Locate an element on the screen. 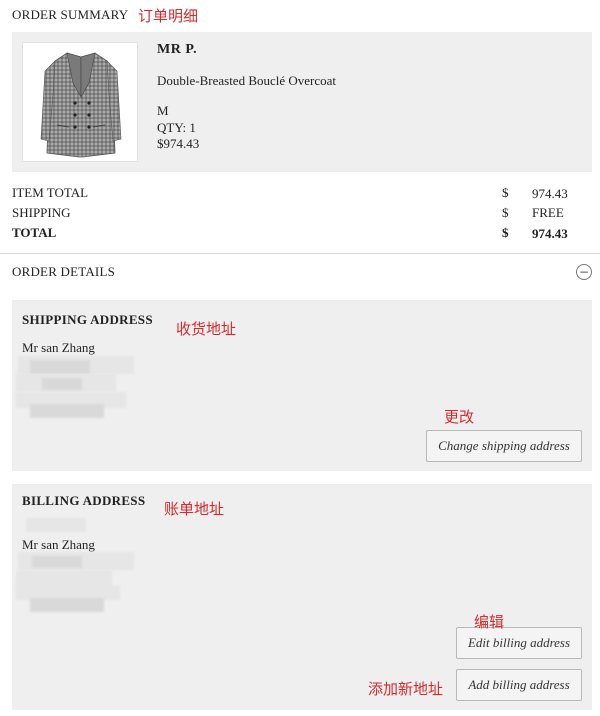  product-image is located at coordinates (80, 102).